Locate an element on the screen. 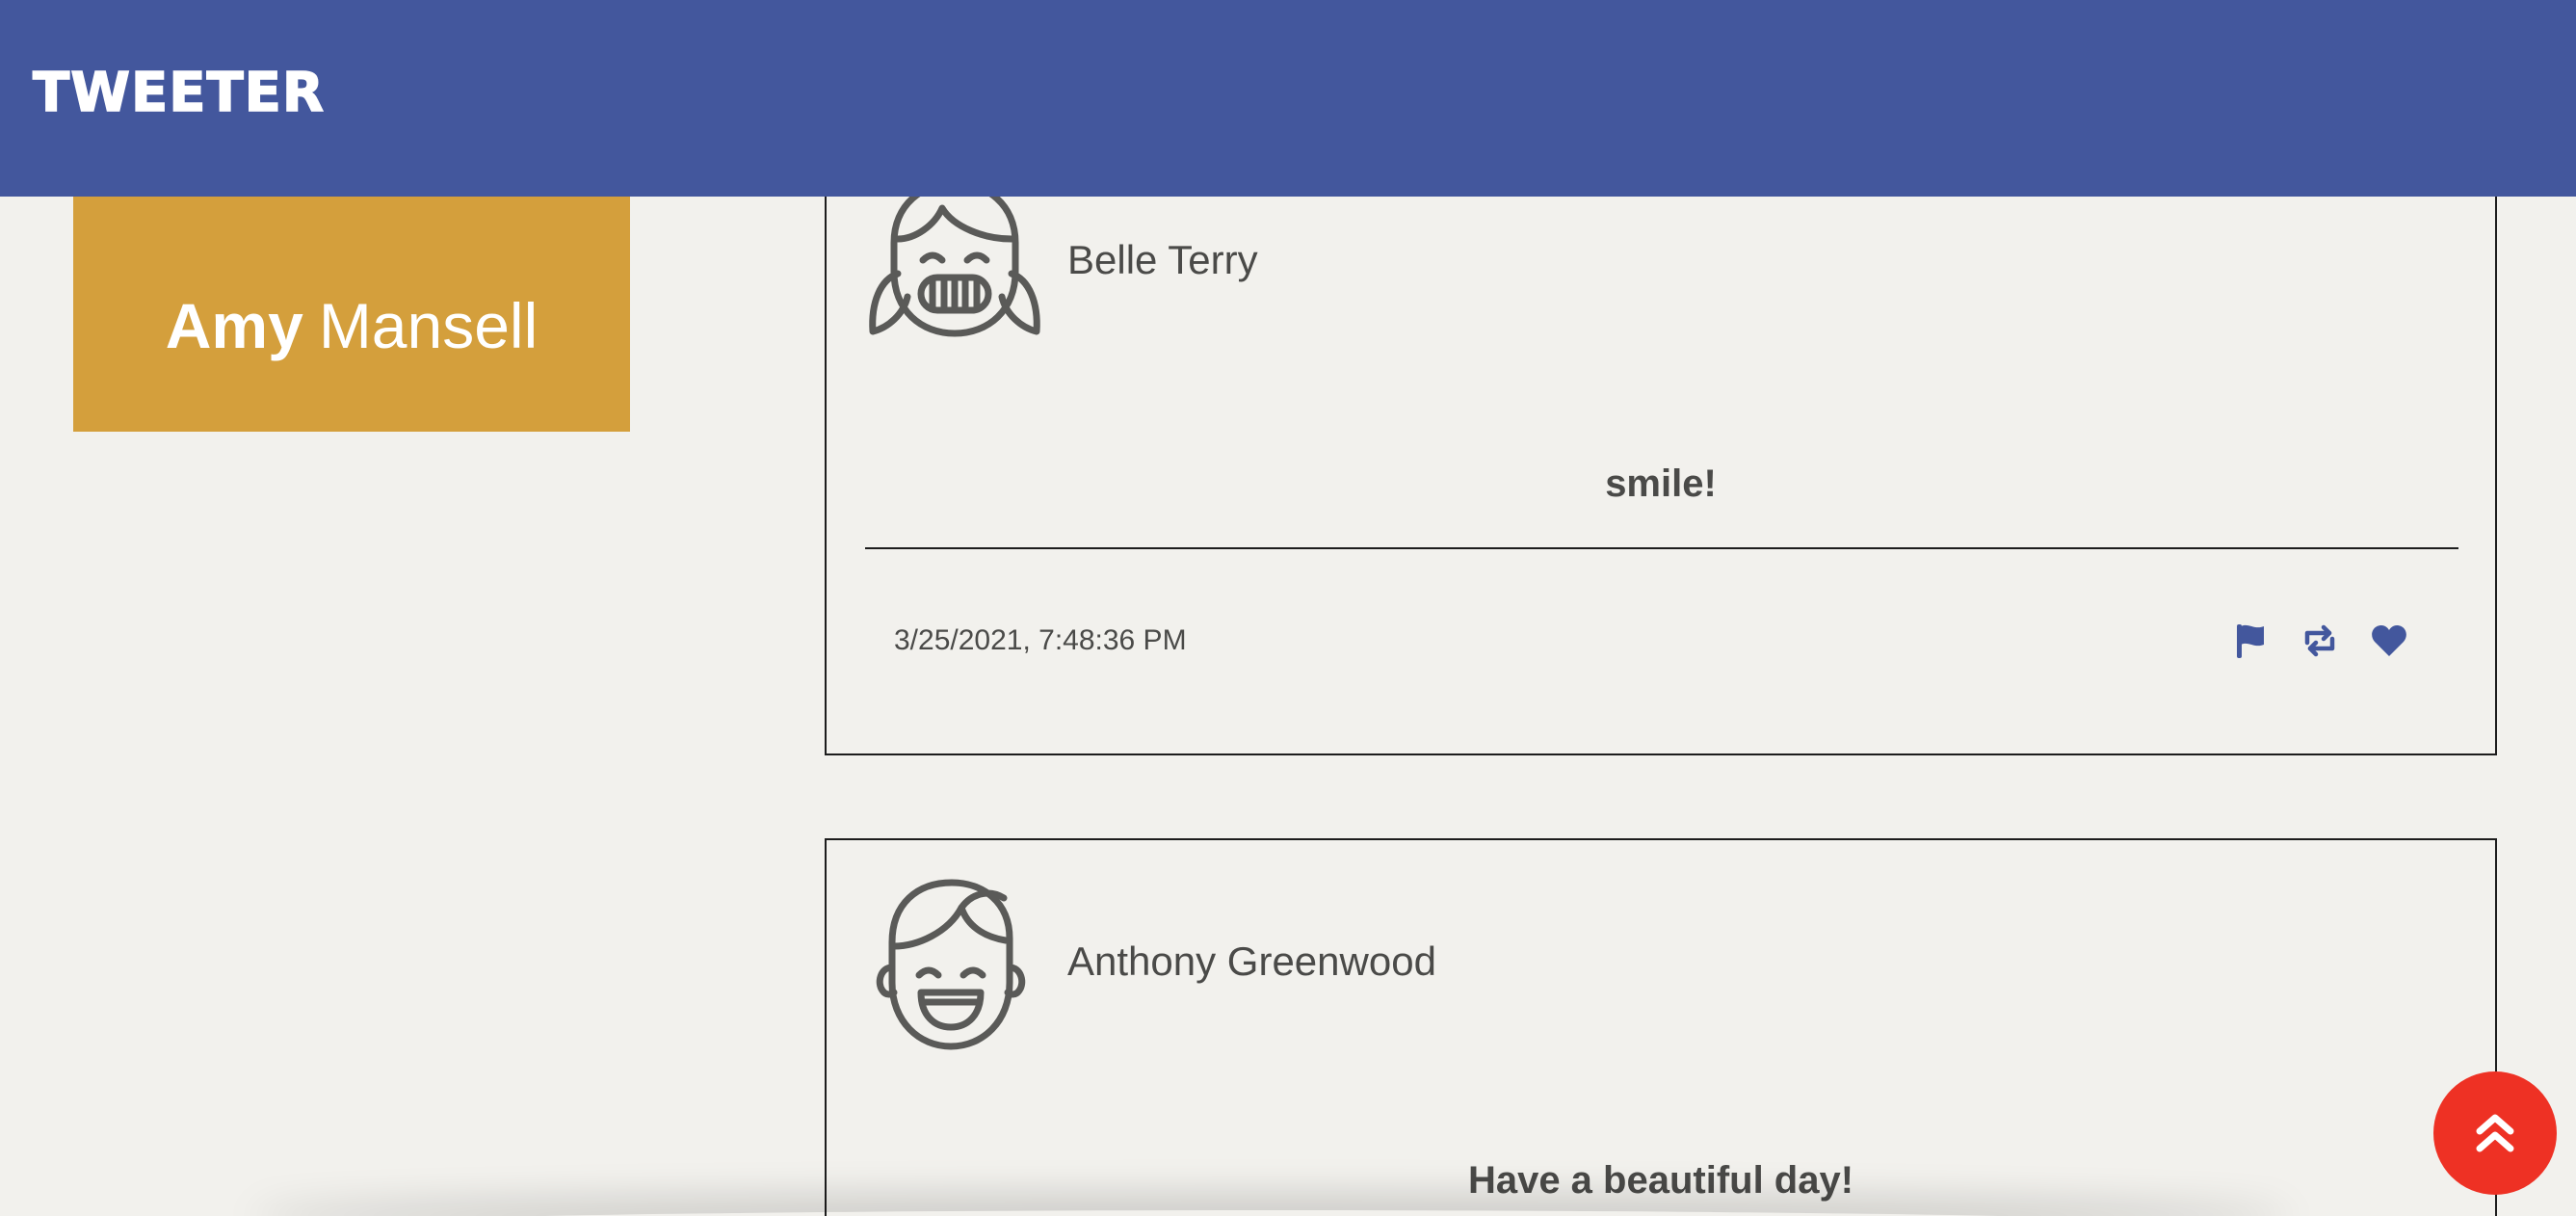 This screenshot has height=1216, width=2576. tweet-text: Have a beautiful day! is located at coordinates (1660, 1180).